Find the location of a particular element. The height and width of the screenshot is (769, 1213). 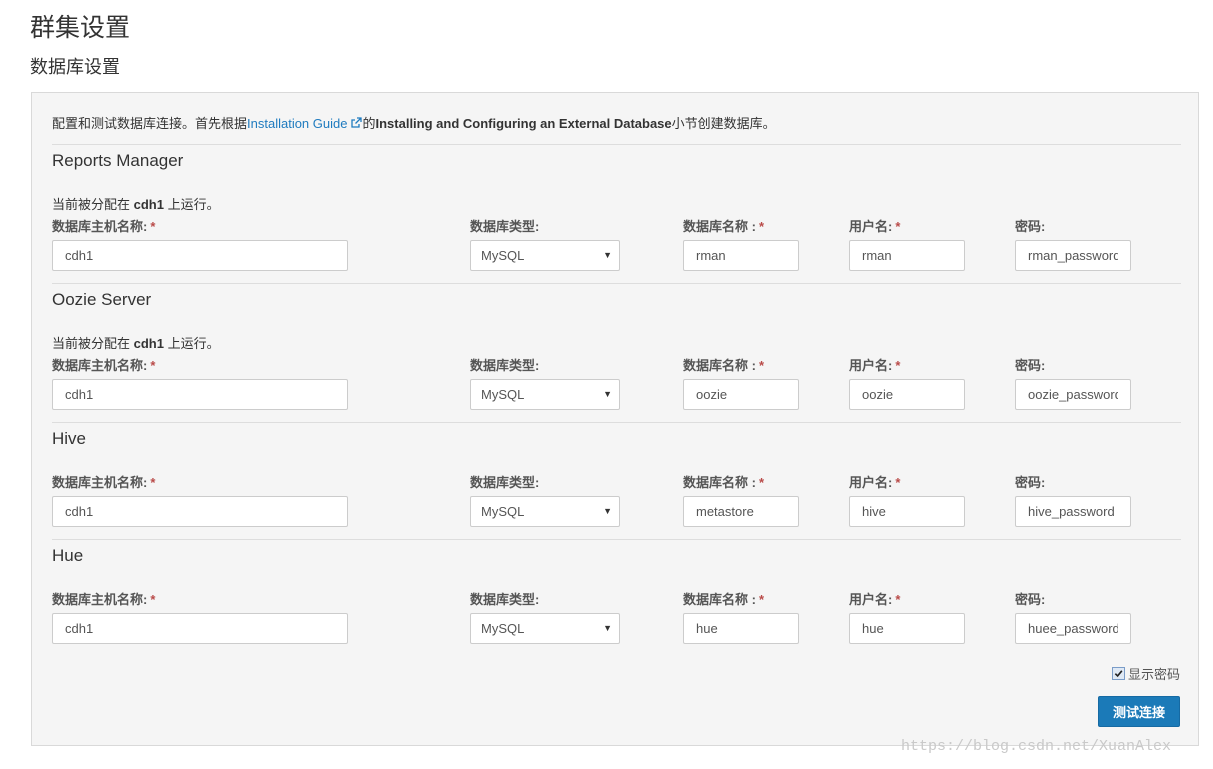

checkmark-icon is located at coordinates (1118, 674).